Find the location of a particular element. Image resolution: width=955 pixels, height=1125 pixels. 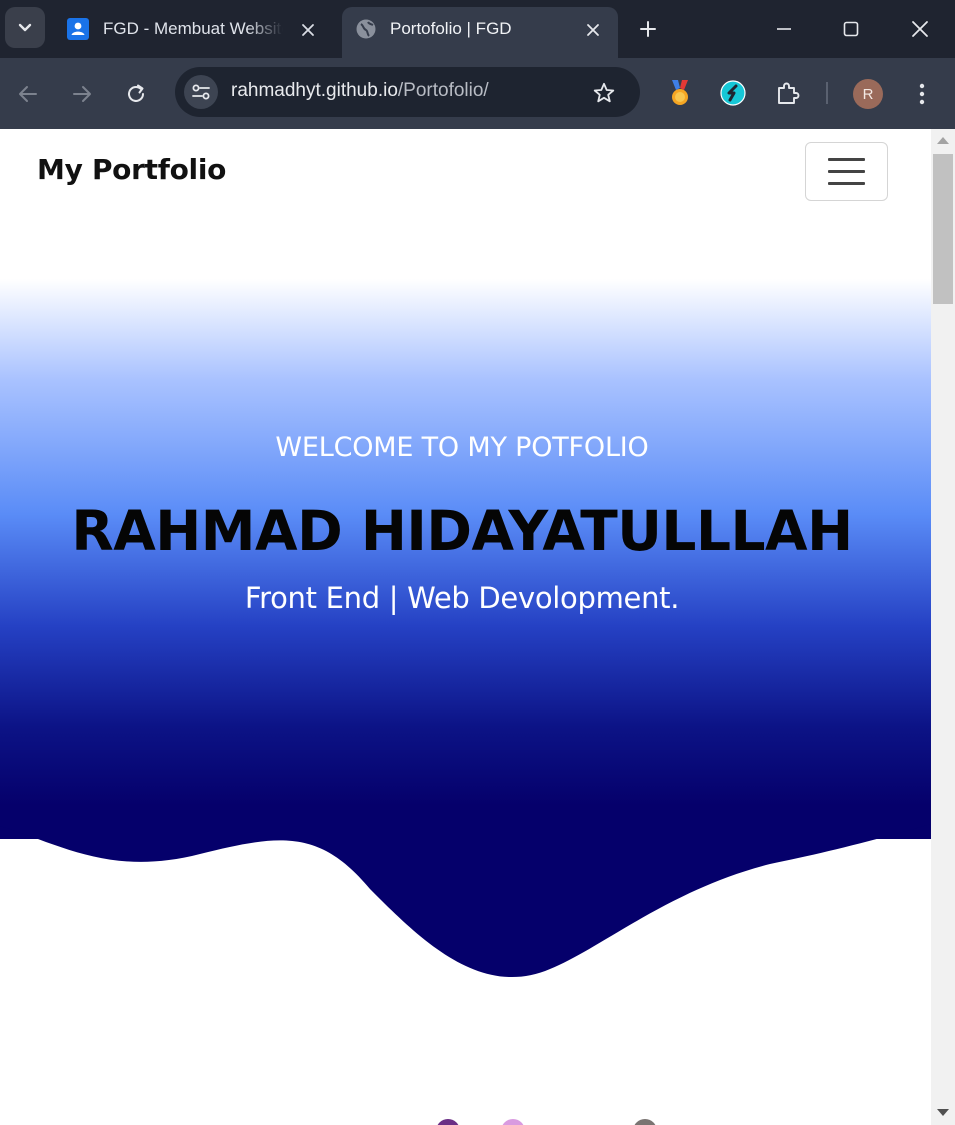

reload-icon is located at coordinates (136, 93).